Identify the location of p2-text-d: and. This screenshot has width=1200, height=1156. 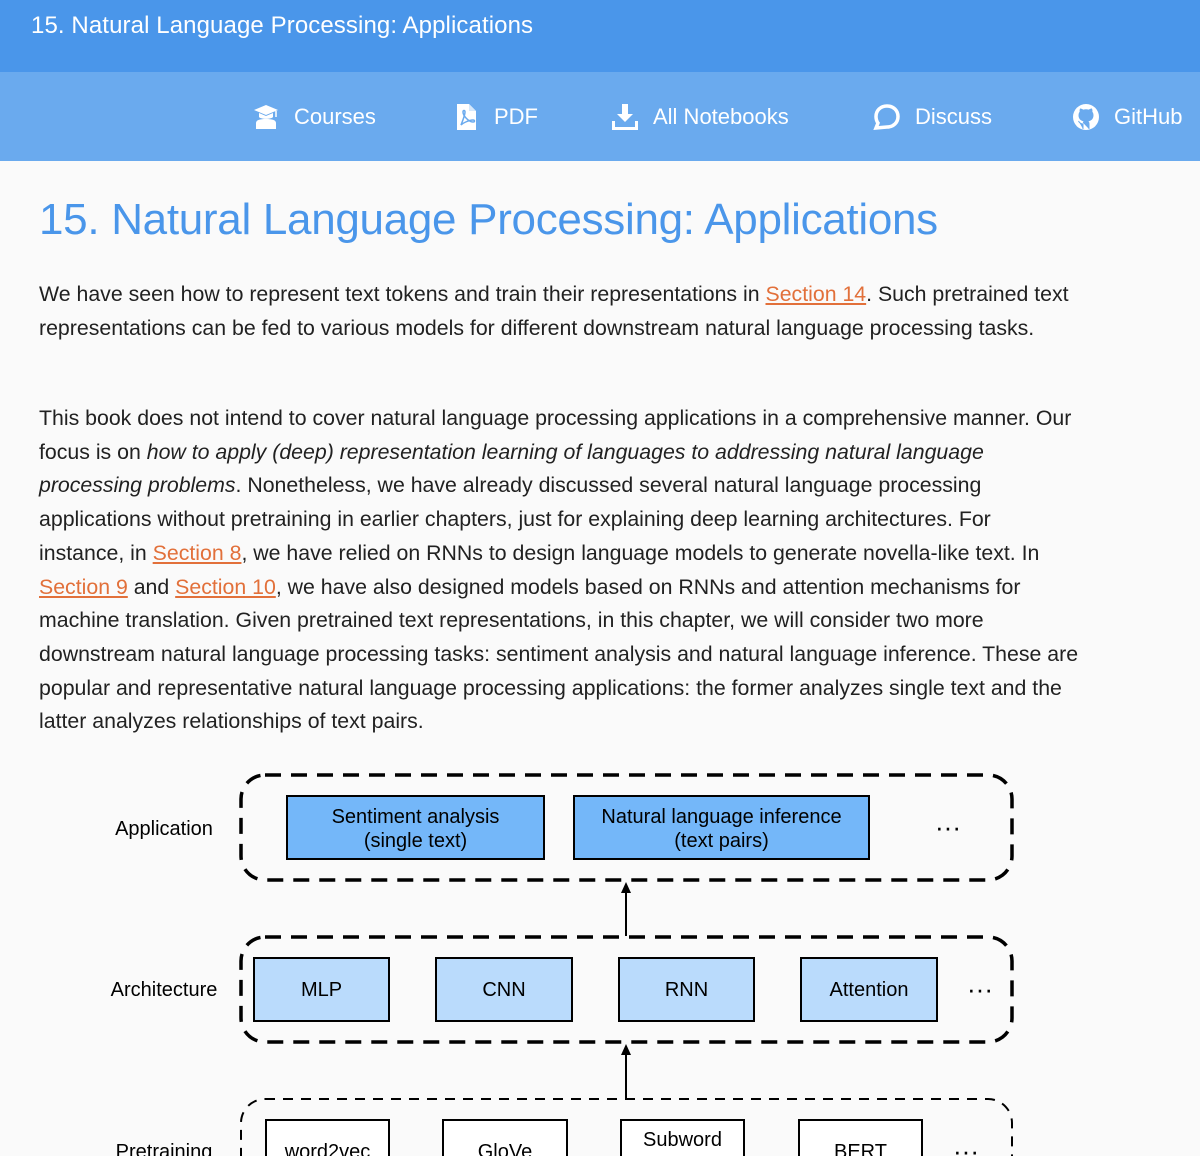
(151, 586).